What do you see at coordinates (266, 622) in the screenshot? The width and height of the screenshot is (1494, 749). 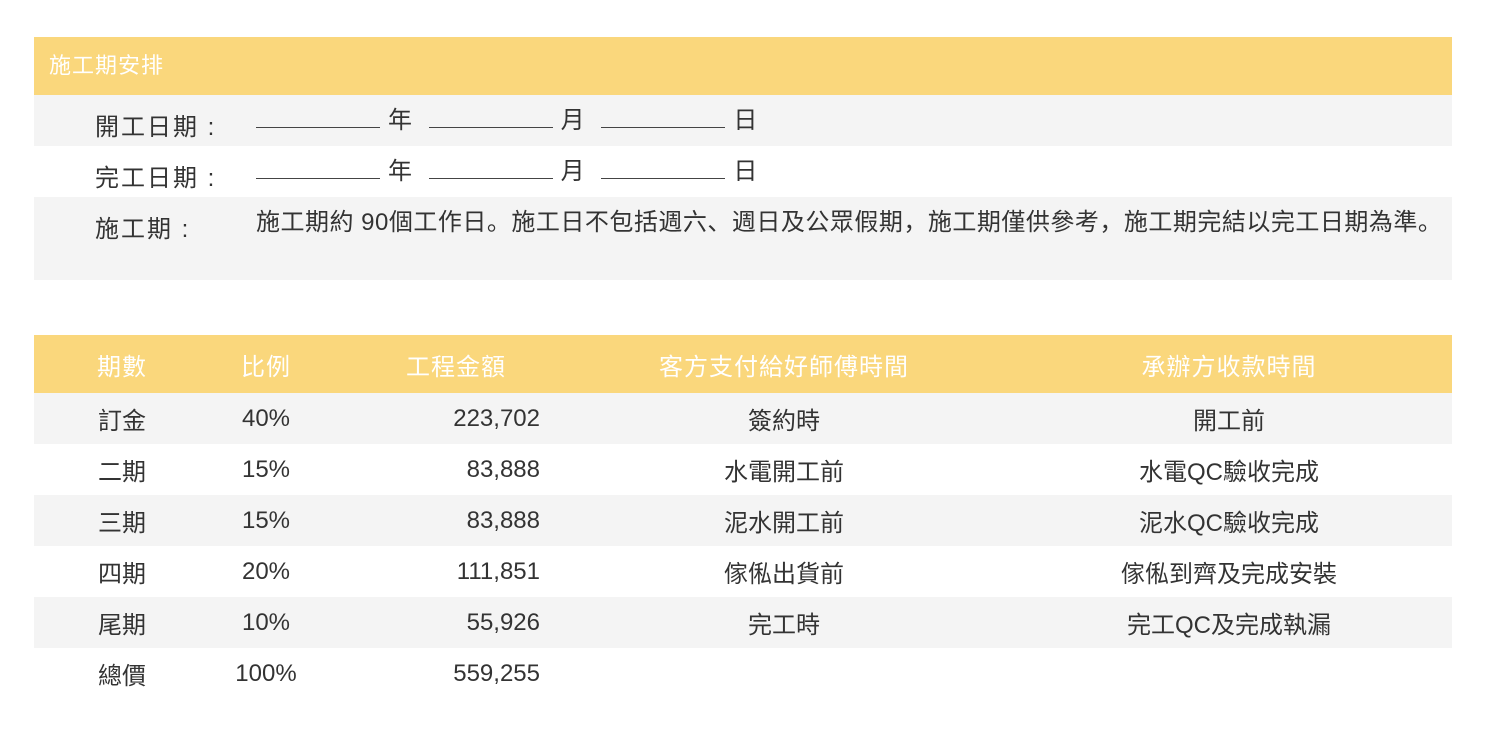 I see `cell-ratio: 10%` at bounding box center [266, 622].